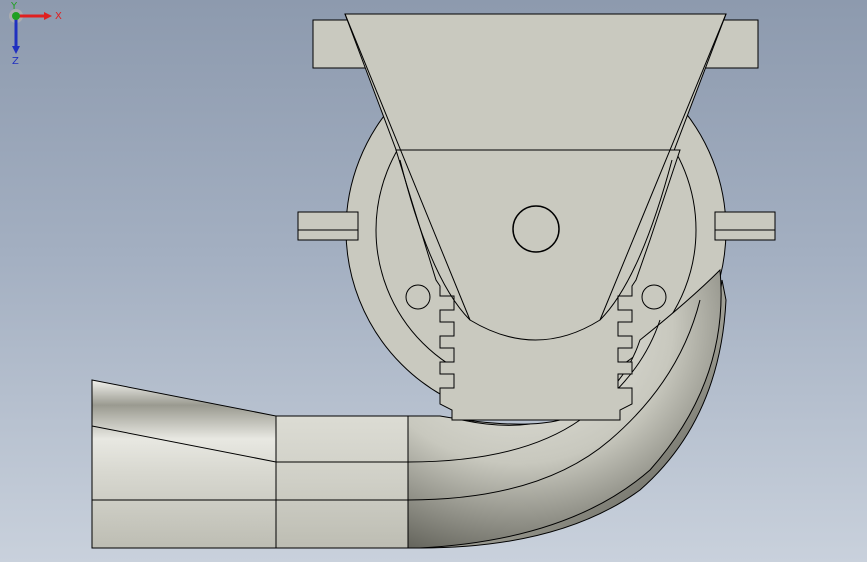 The image size is (867, 562). Describe the element at coordinates (342, 482) in the screenshot. I see `inlet-duct-mid` at that location.